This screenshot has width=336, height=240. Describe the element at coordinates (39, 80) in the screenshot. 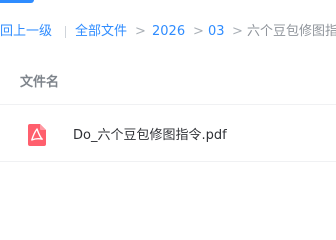

I see `column-header-file-name: 文件名` at that location.